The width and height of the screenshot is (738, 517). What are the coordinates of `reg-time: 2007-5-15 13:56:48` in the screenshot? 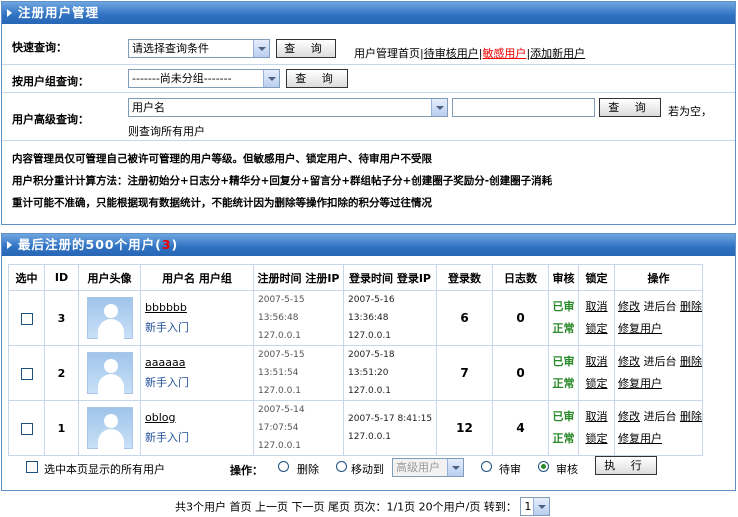 It's located at (281, 309).